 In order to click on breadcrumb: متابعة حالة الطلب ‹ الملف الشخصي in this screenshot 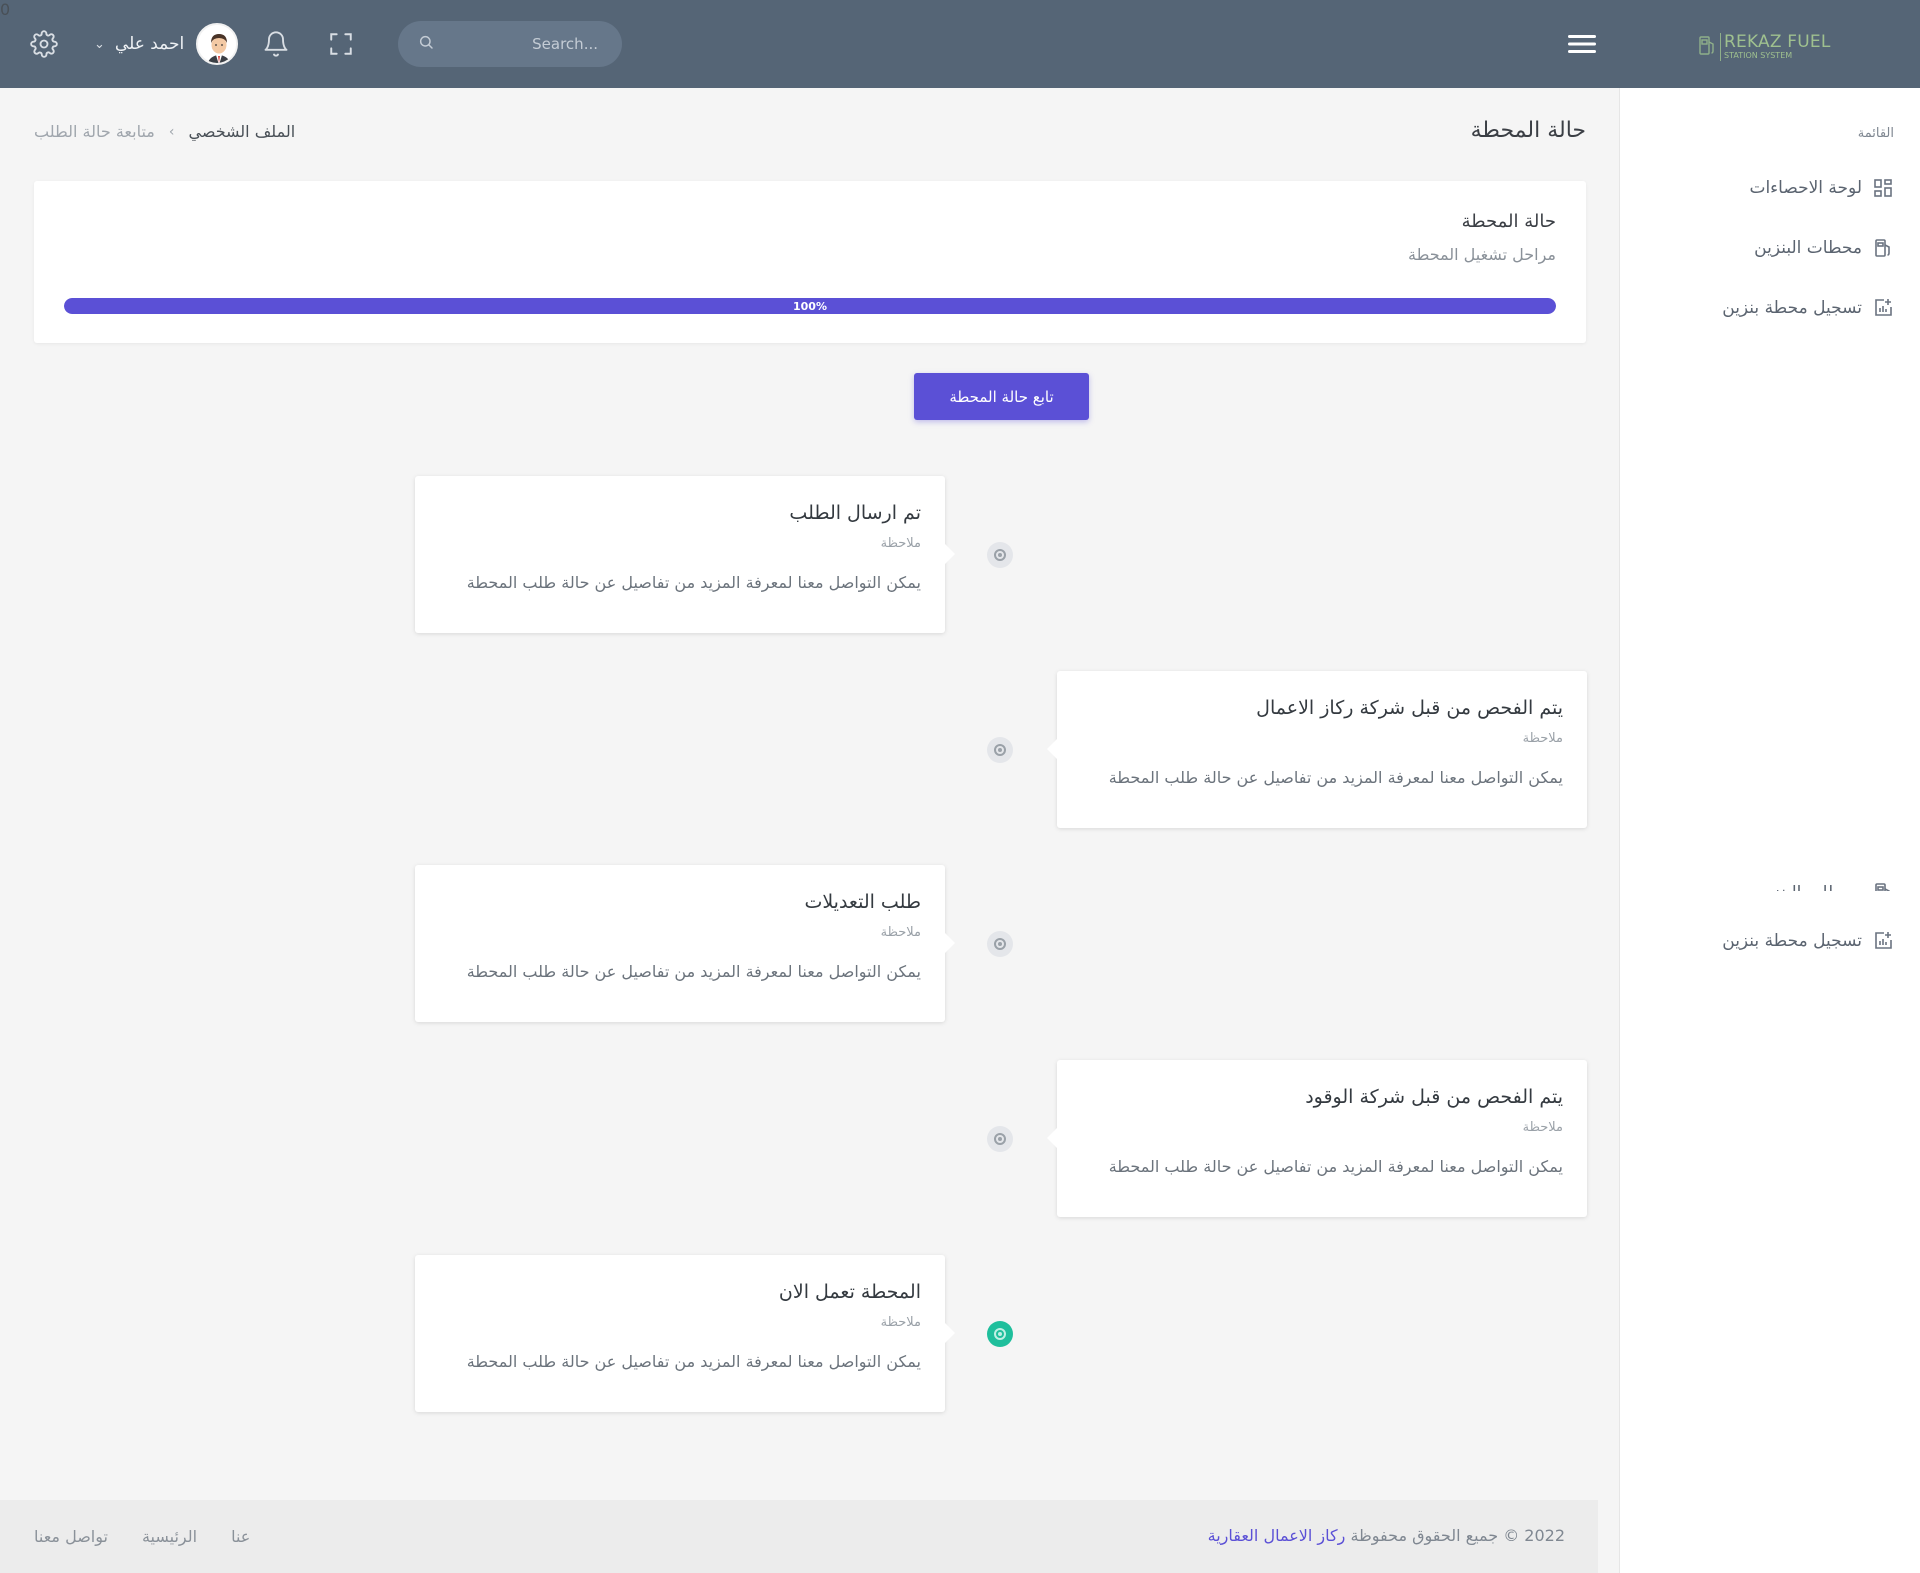, I will do `click(164, 131)`.